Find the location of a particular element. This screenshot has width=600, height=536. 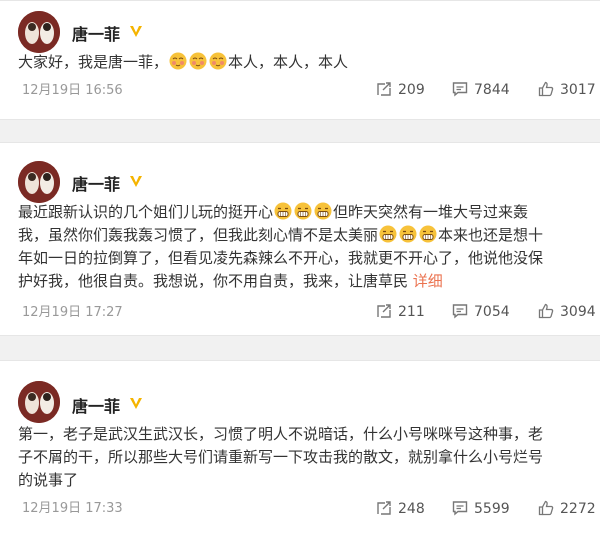

text-line: 子不屑的干，所以那些大号们请重新写一下攻击我的散文，就别拿什么小号烂号 is located at coordinates (281, 457).